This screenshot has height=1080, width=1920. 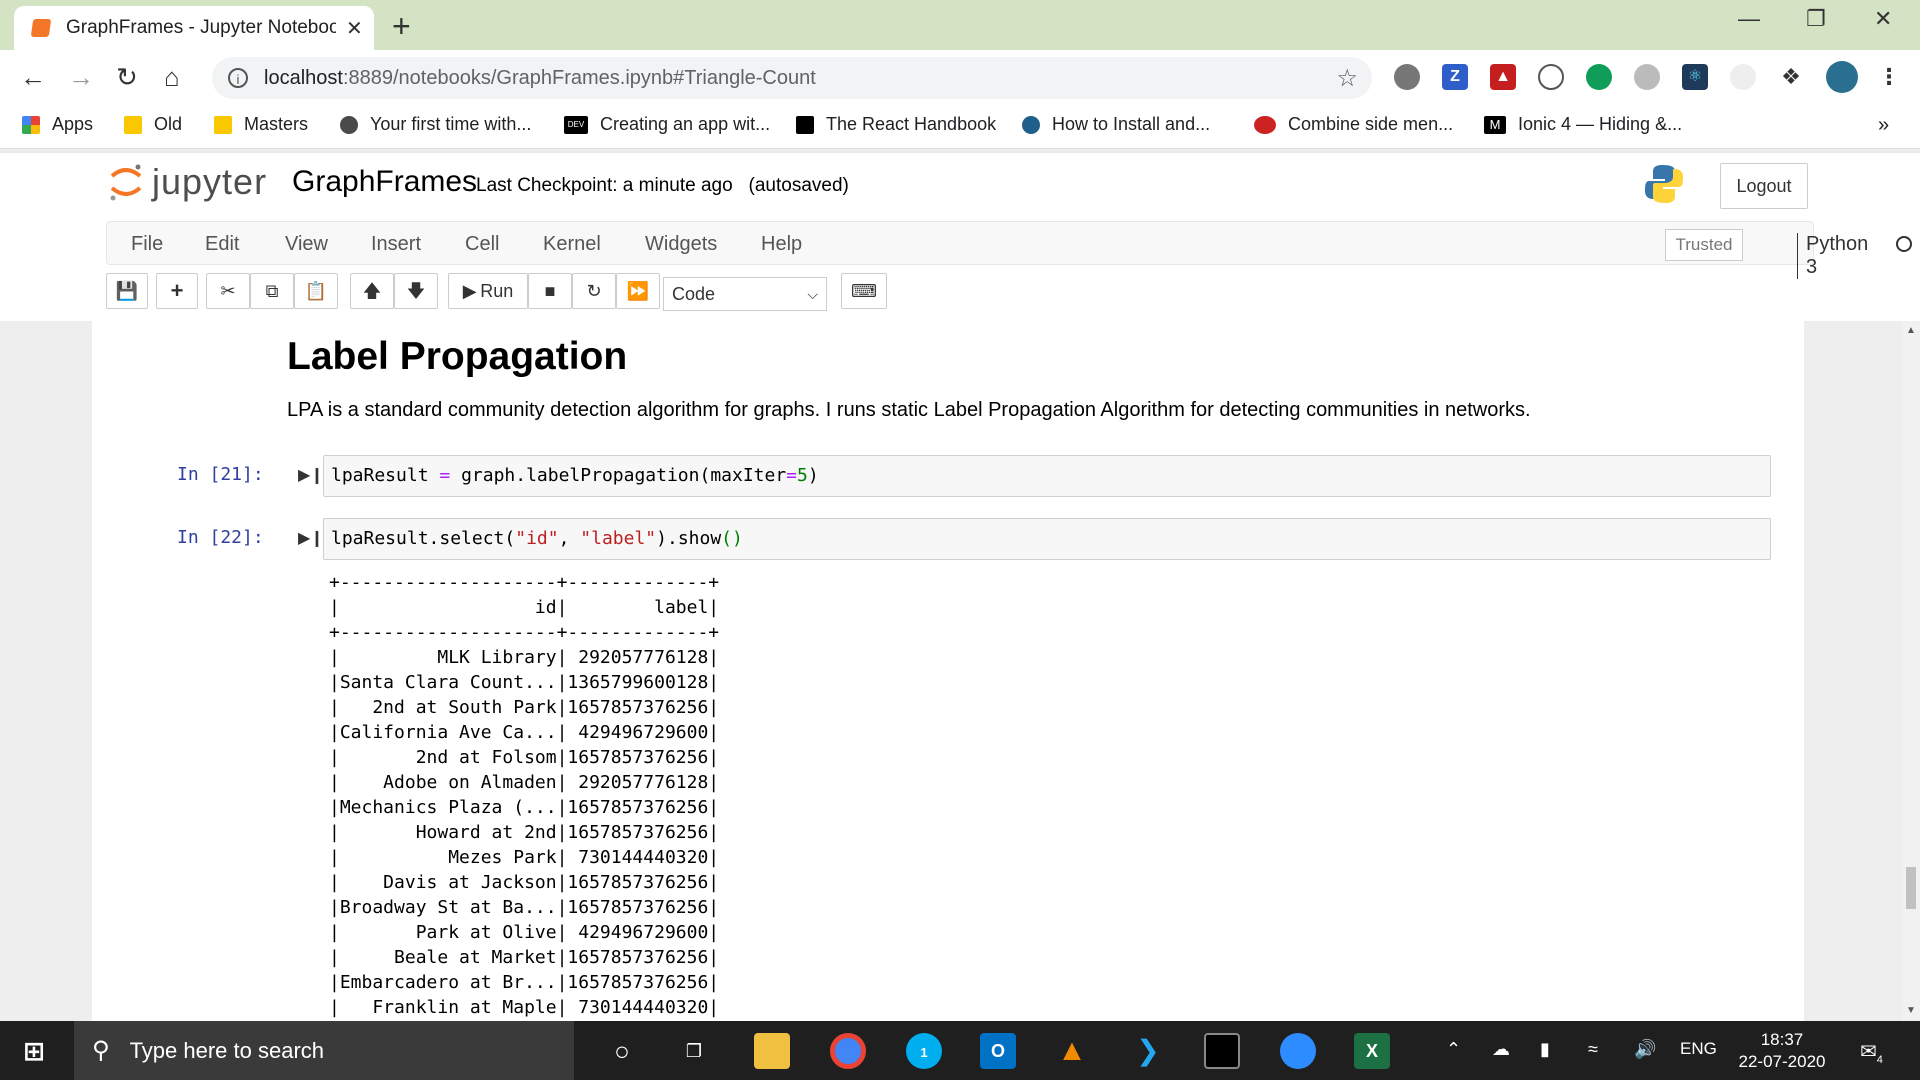 I want to click on react-devtools-icon: ⚛, so click(x=1695, y=77).